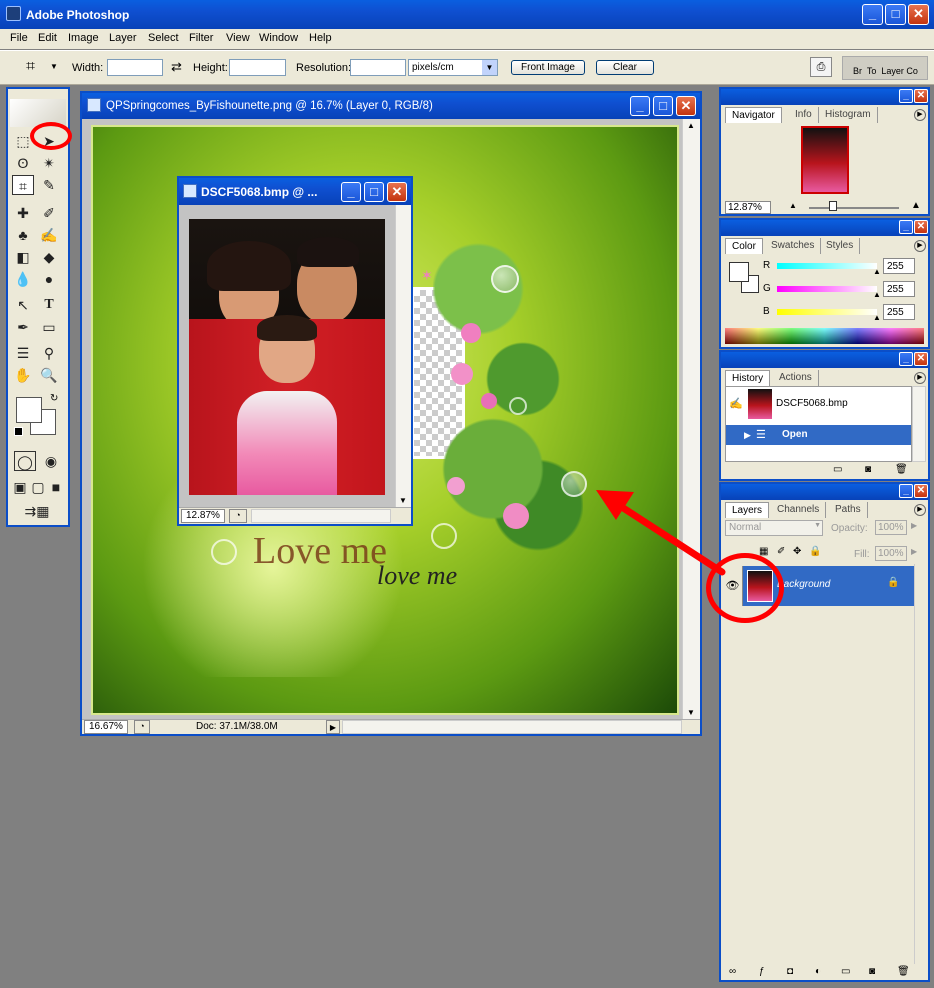 This screenshot has width=934, height=988. Describe the element at coordinates (23, 353) in the screenshot. I see `notes-tool-icon: ☰` at that location.